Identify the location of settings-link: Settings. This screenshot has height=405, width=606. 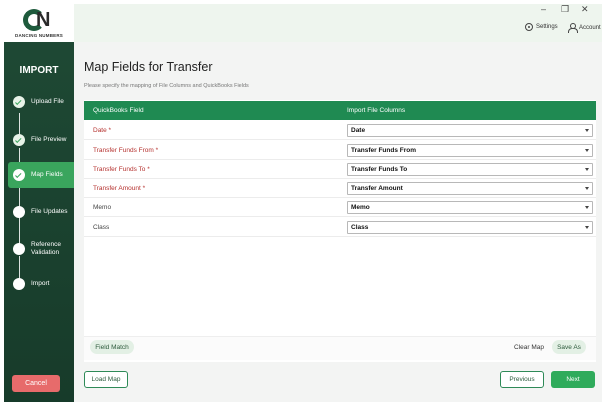
(541, 27).